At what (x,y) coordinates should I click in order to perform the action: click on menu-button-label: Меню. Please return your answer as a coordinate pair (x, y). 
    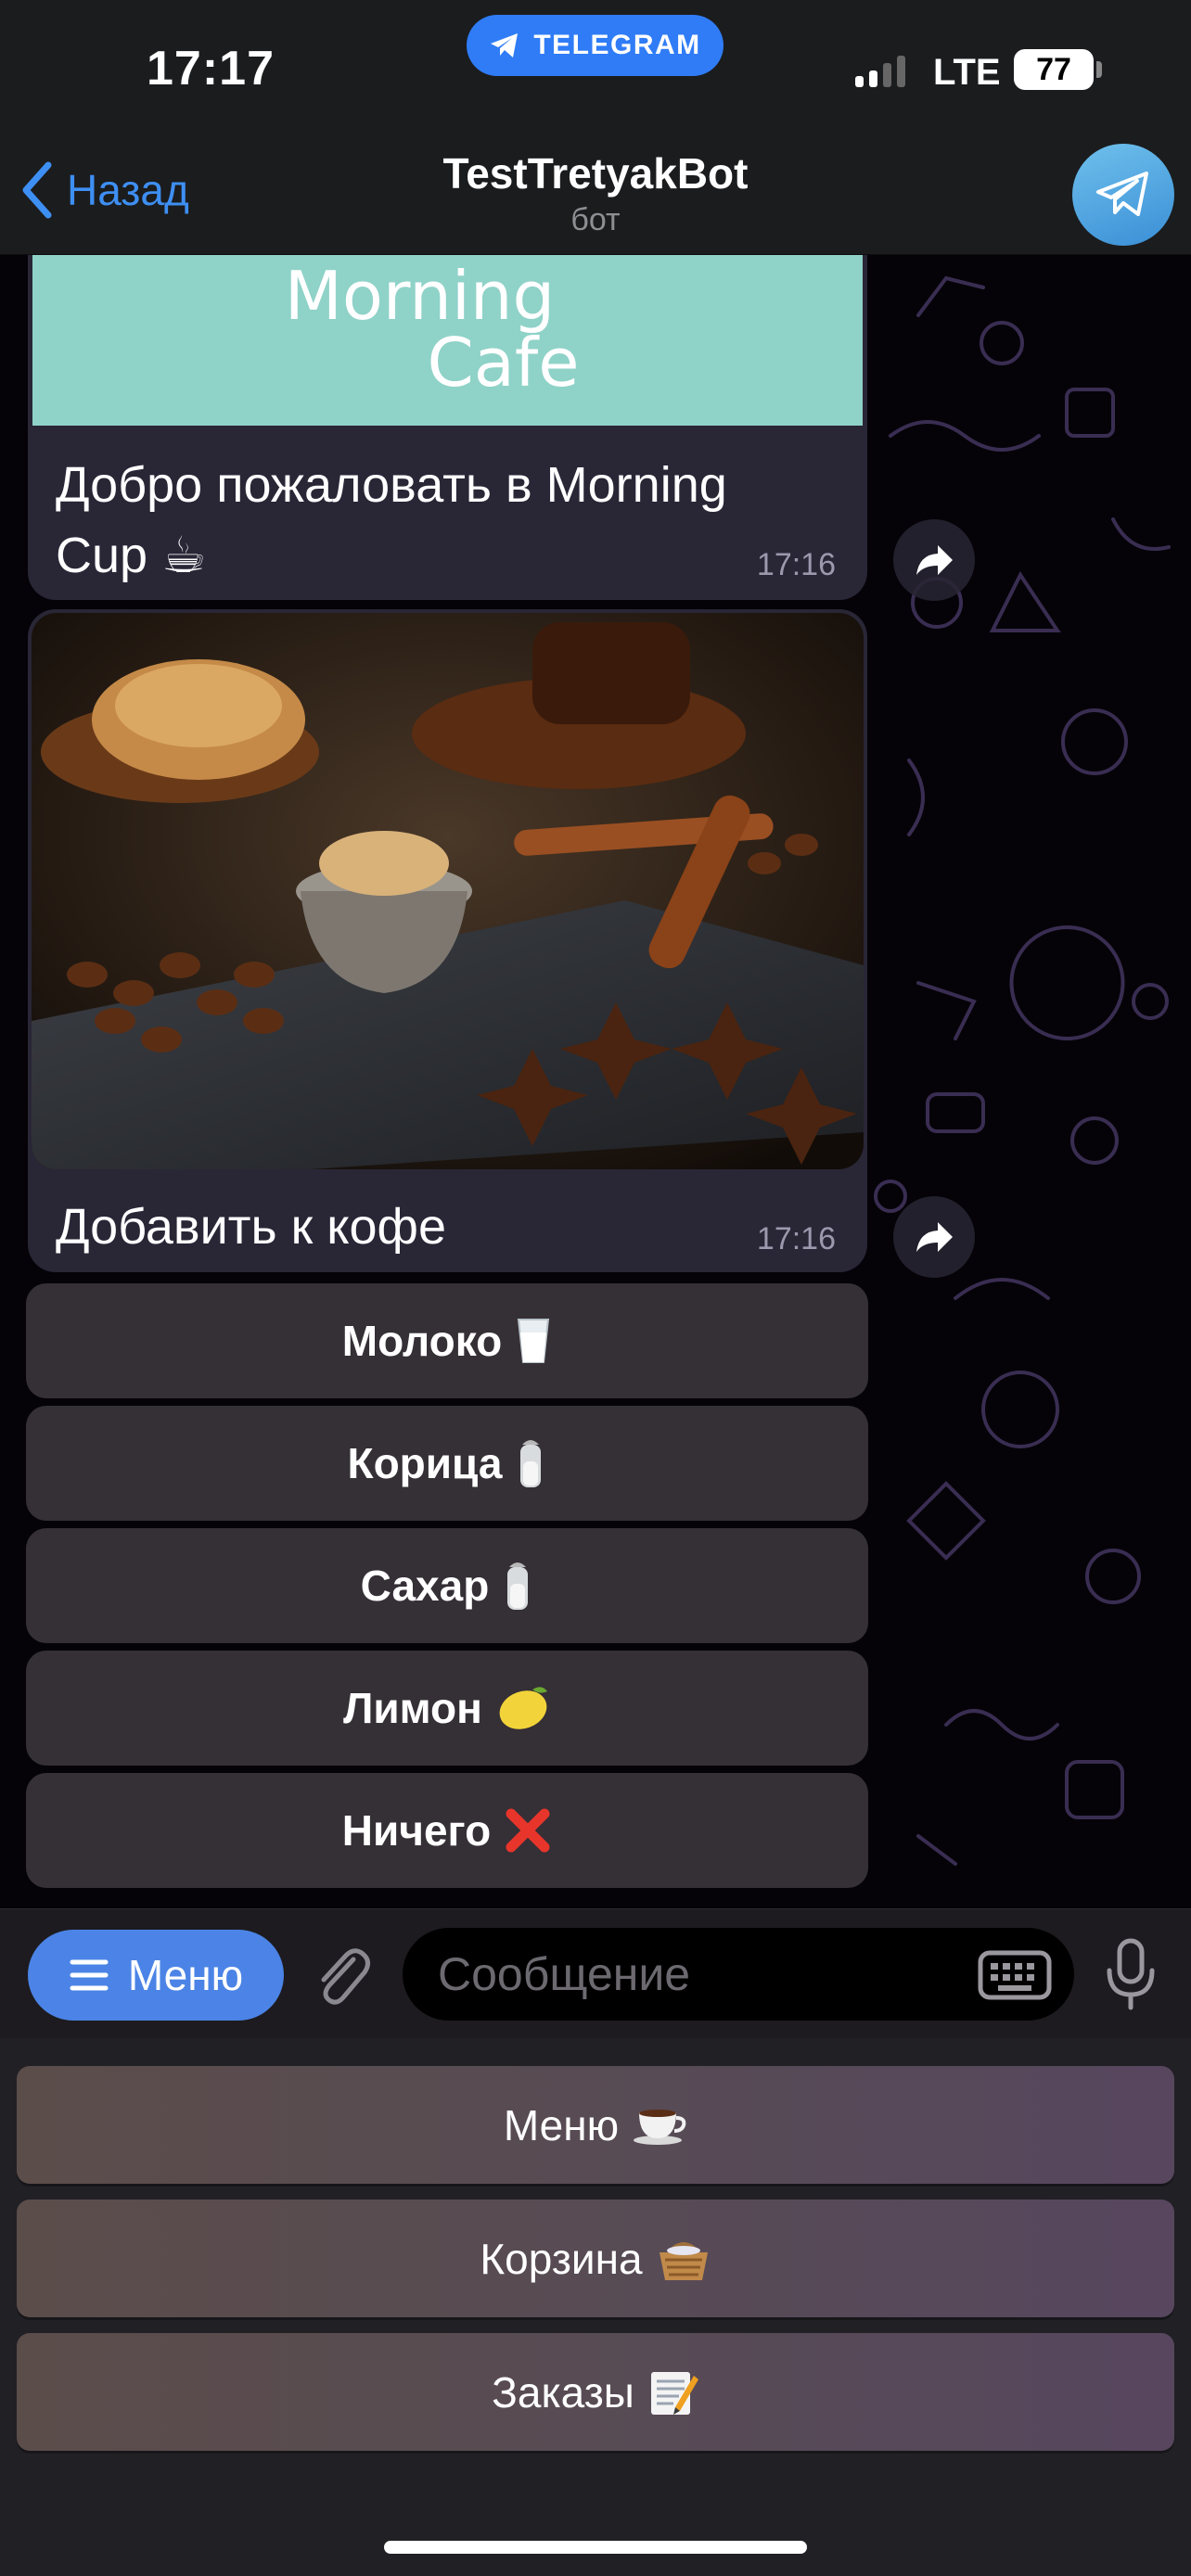
    Looking at the image, I should click on (185, 1975).